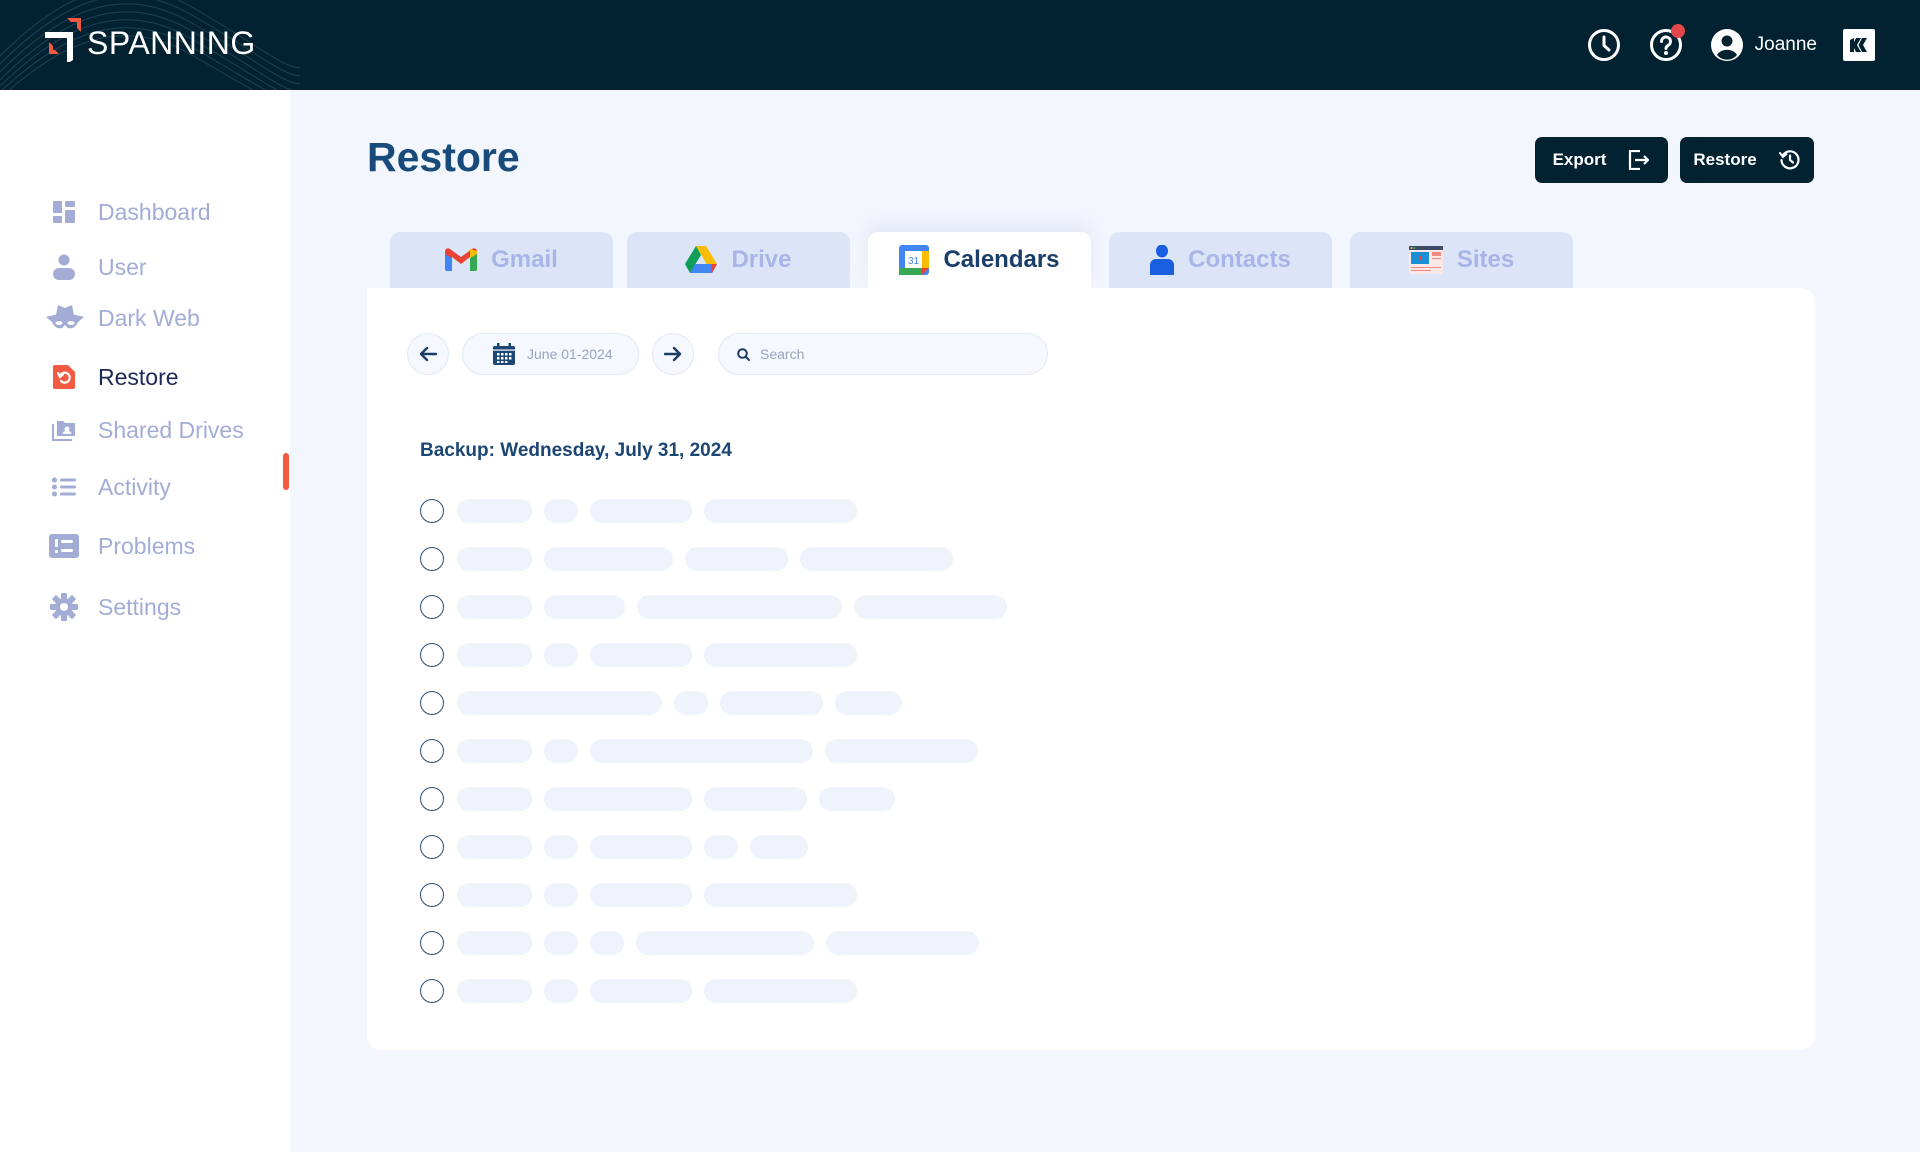  I want to click on spanning-logo: SPANNING, so click(150, 40).